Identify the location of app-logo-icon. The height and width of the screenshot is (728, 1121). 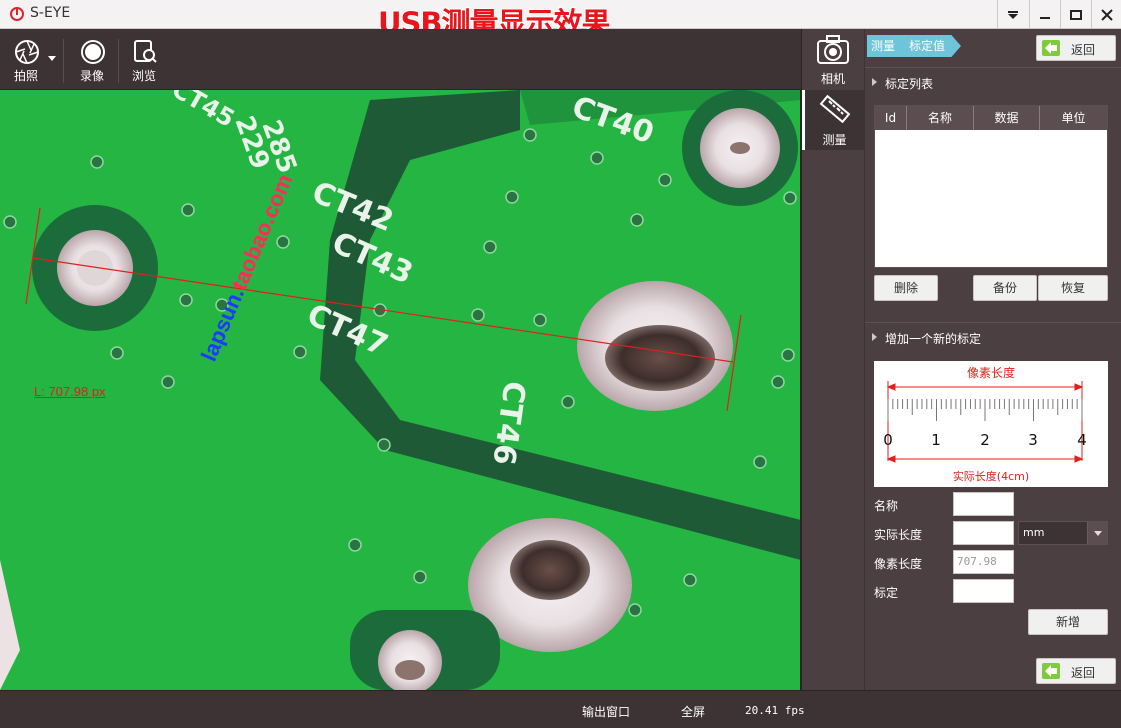
(17, 14).